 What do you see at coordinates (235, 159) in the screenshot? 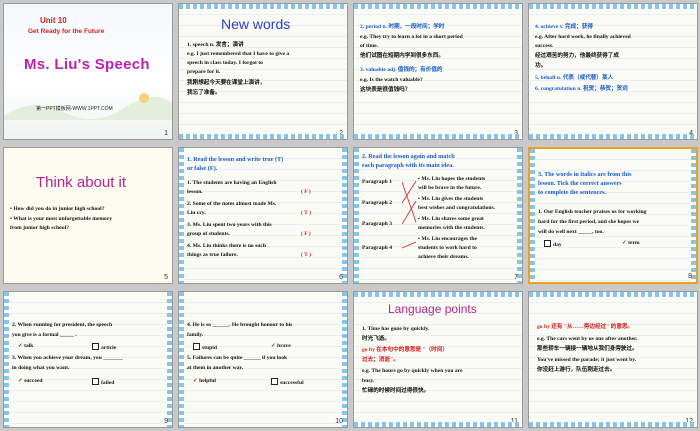
I see `slide-heading: 1. Read the lesson and write true (T)` at bounding box center [235, 159].